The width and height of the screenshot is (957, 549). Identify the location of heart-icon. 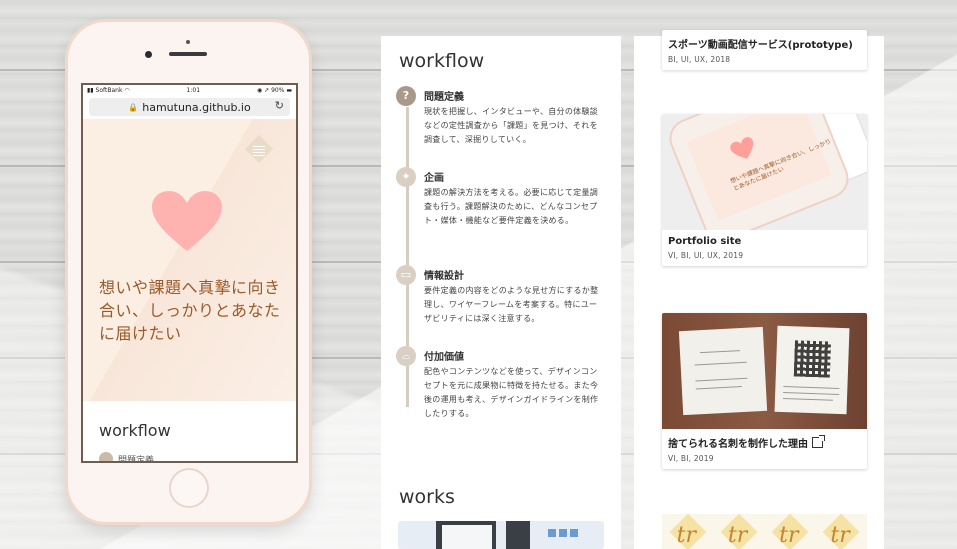
(187, 221).